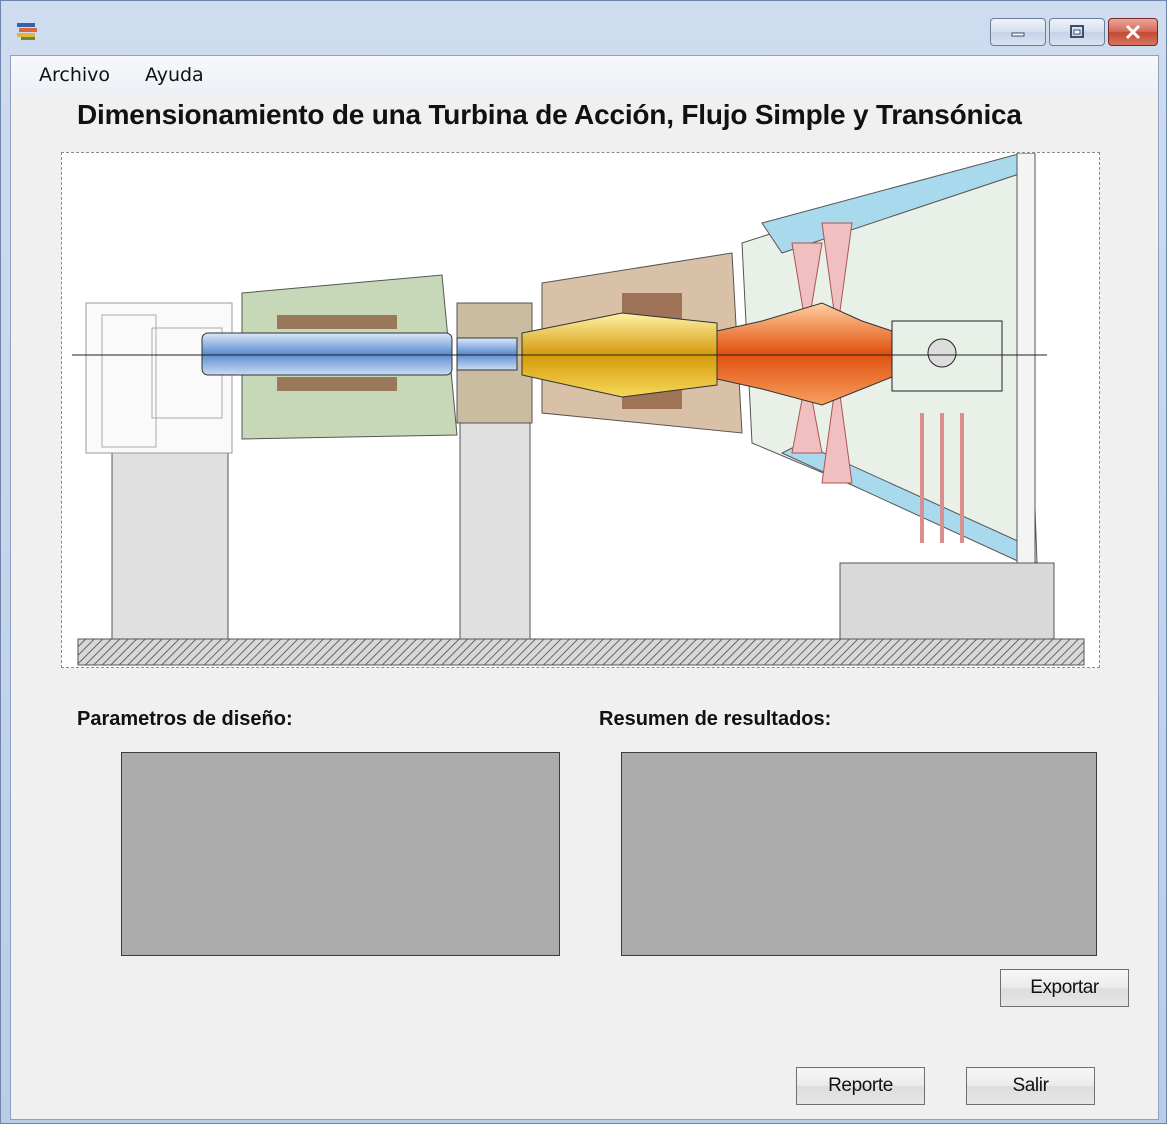 The image size is (1167, 1124). Describe the element at coordinates (1030, 1086) in the screenshot. I see `exit-button: Salir` at that location.